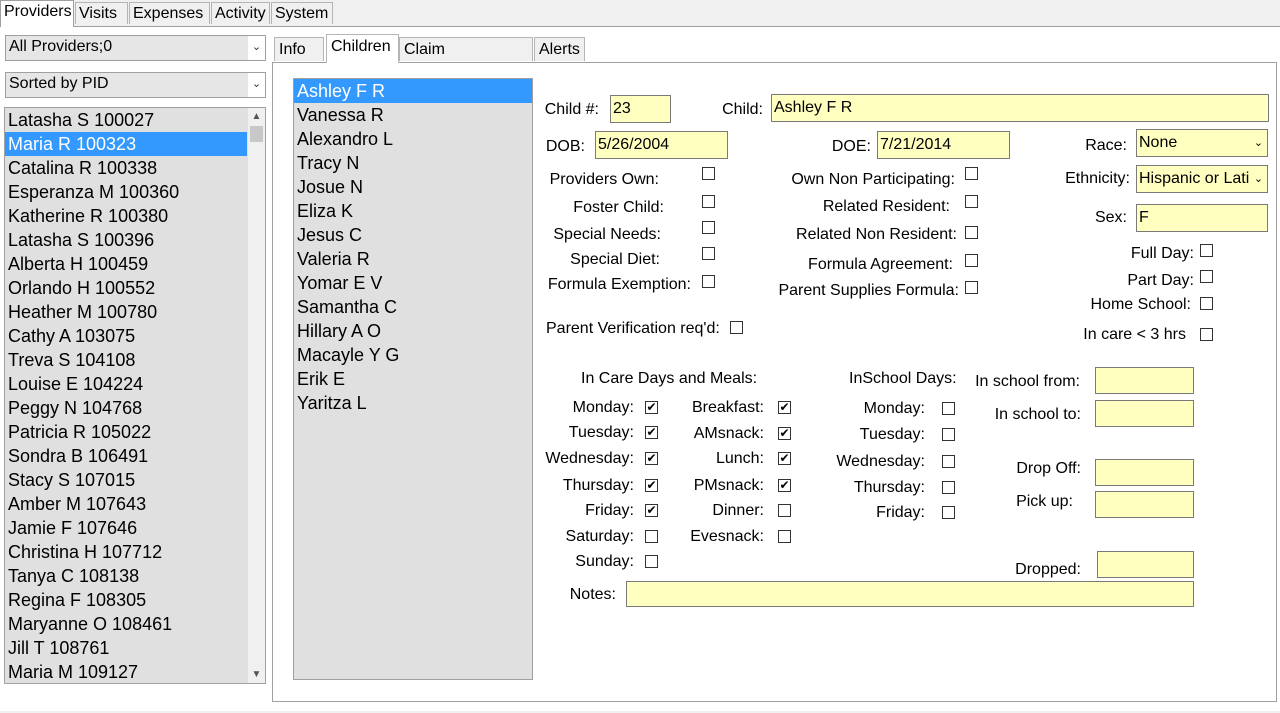 The width and height of the screenshot is (1280, 713). Describe the element at coordinates (135, 600) in the screenshot. I see `provider-list-item: Regina F 108305` at that location.